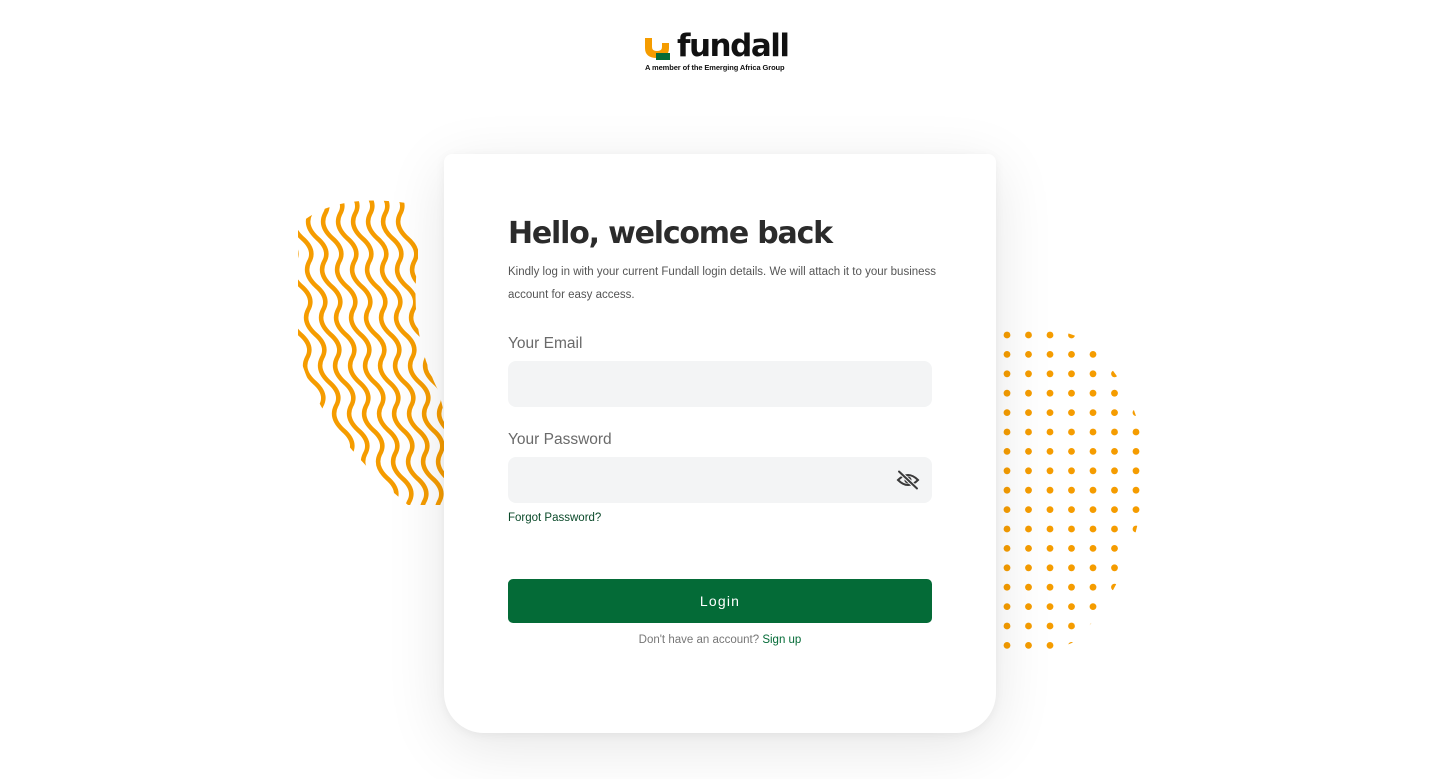 This screenshot has width=1440, height=779. I want to click on eye-off-icon, so click(908, 480).